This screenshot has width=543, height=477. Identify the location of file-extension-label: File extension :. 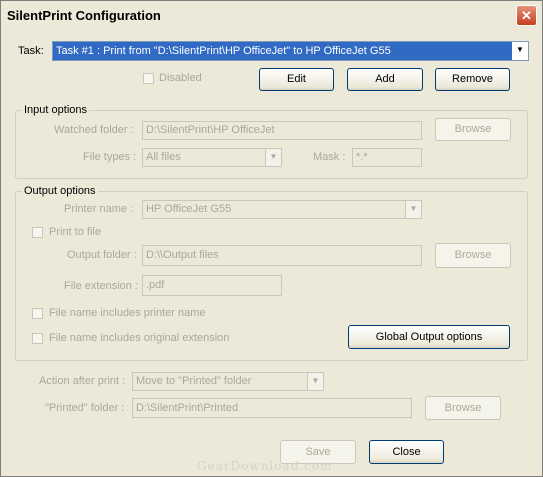
(101, 286).